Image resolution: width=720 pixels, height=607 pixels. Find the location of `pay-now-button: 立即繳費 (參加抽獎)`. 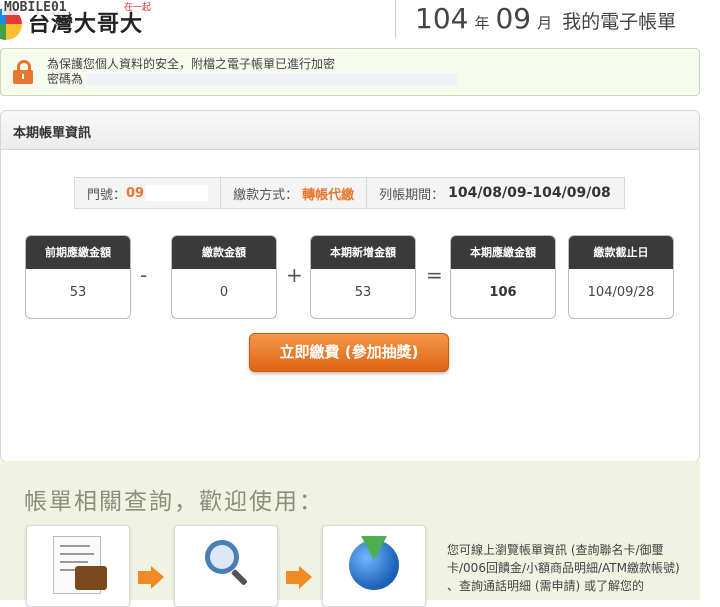

pay-now-button: 立即繳費 (參加抽獎) is located at coordinates (349, 352).